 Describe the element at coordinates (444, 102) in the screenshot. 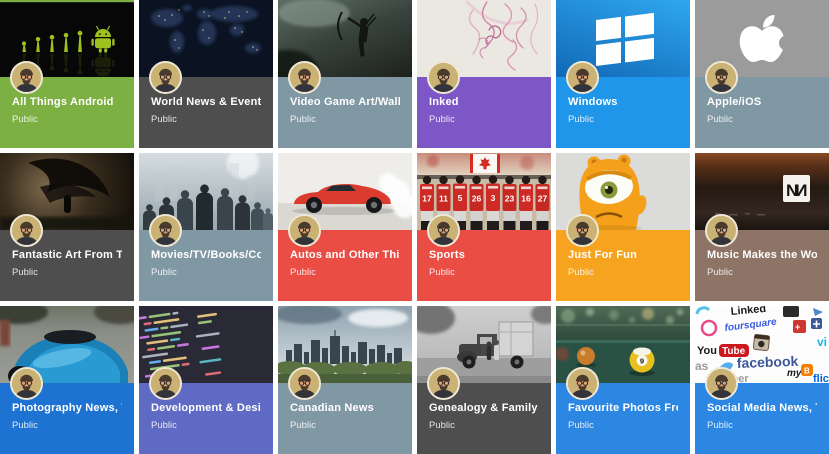

I see `collection-title: Inked` at that location.